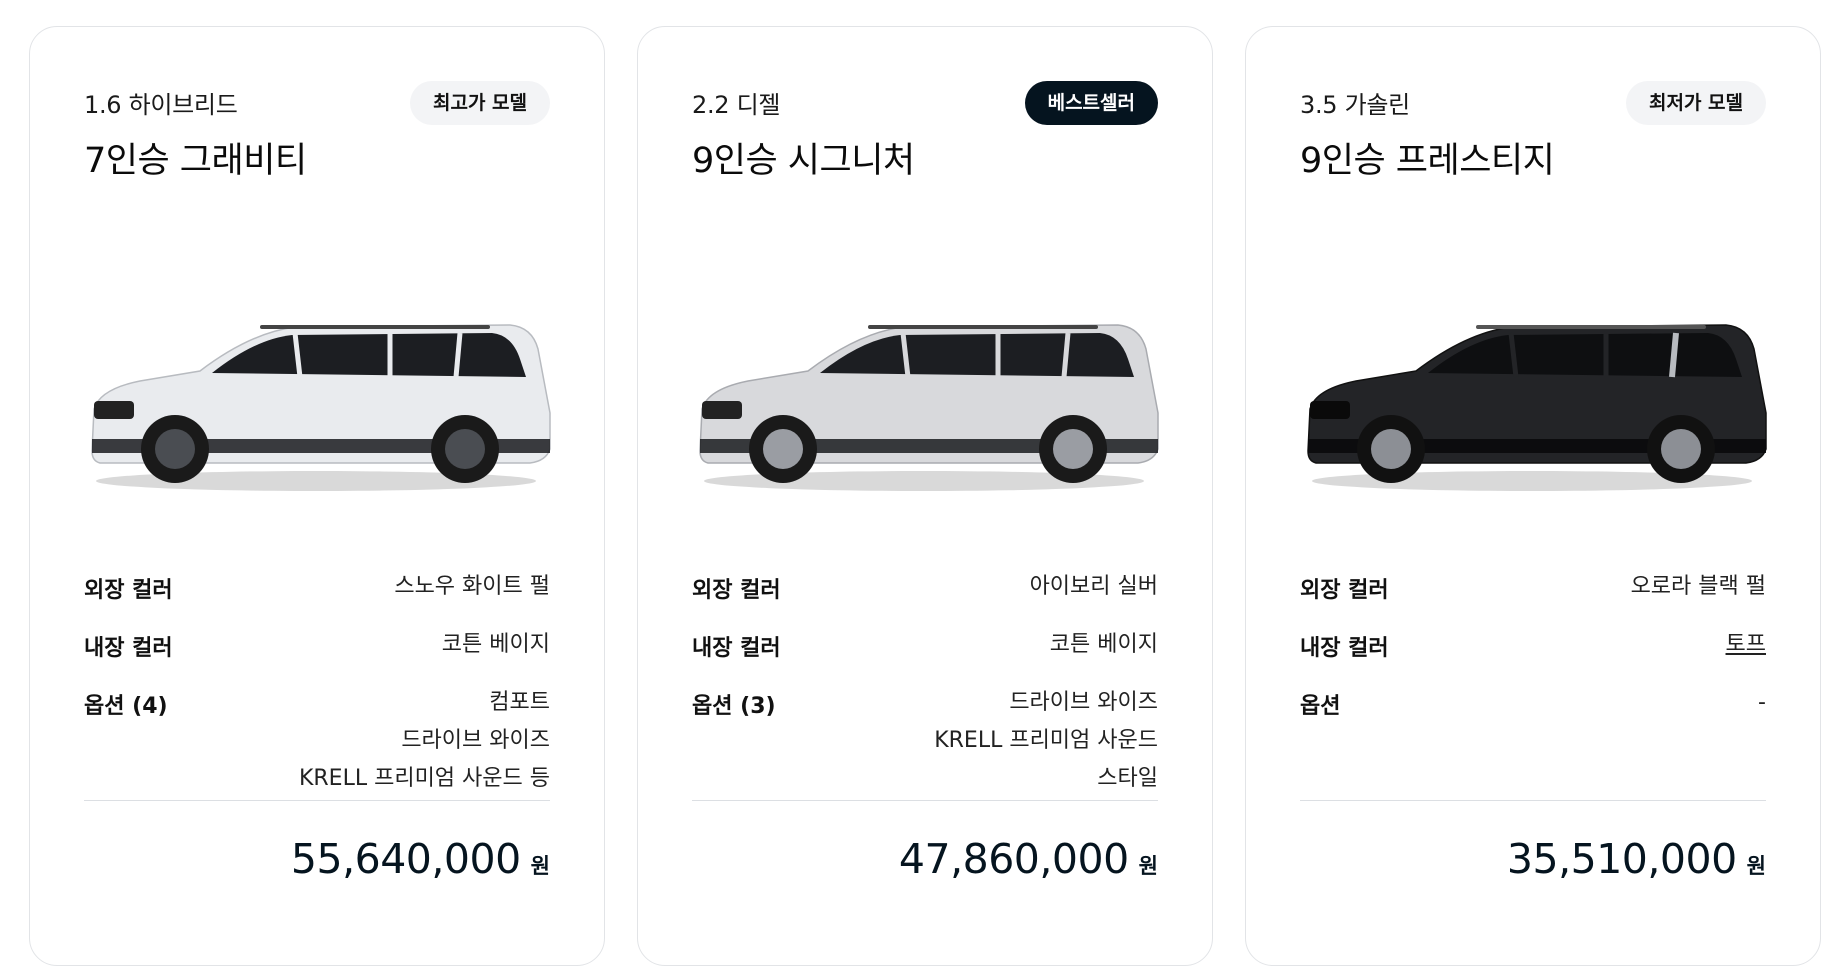 Image resolution: width=1844 pixels, height=966 pixels. Describe the element at coordinates (1427, 161) in the screenshot. I see `trim-title: 9인승 프레스티지` at that location.